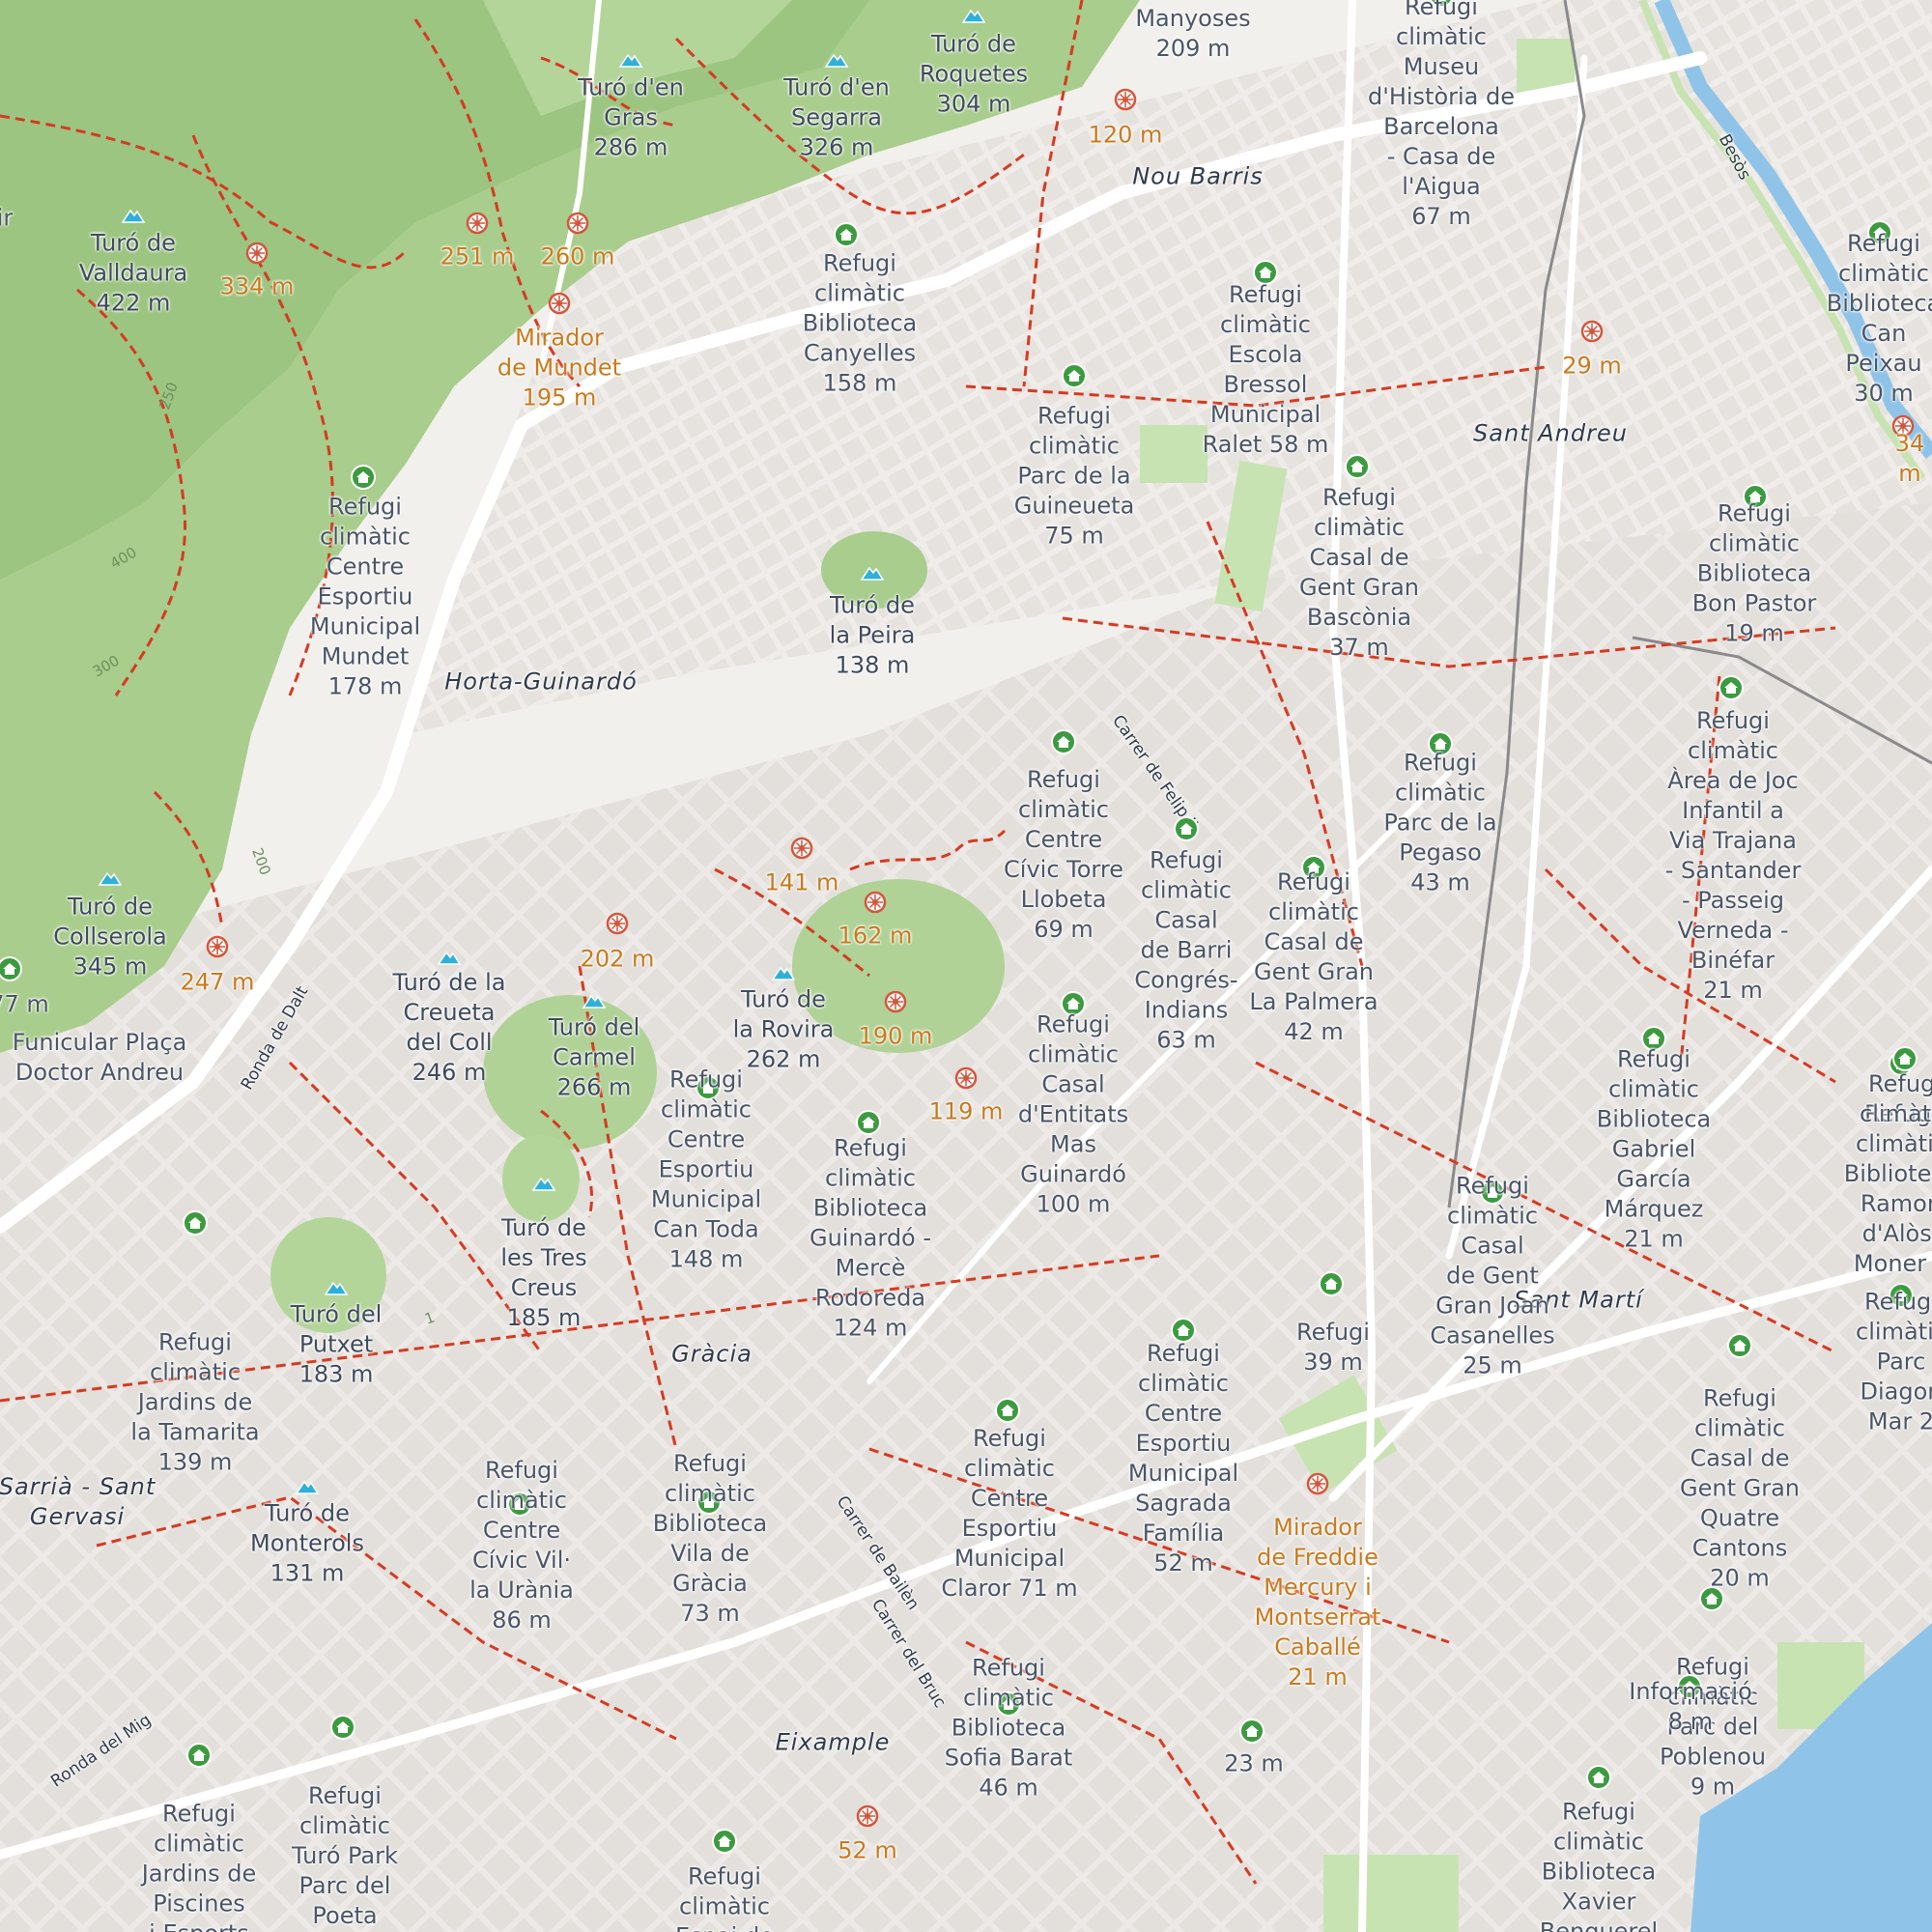 This screenshot has width=1932, height=1932. Describe the element at coordinates (449, 1028) in the screenshot. I see `peak-label: Turó de la Creueta del Coll 246 m` at that location.